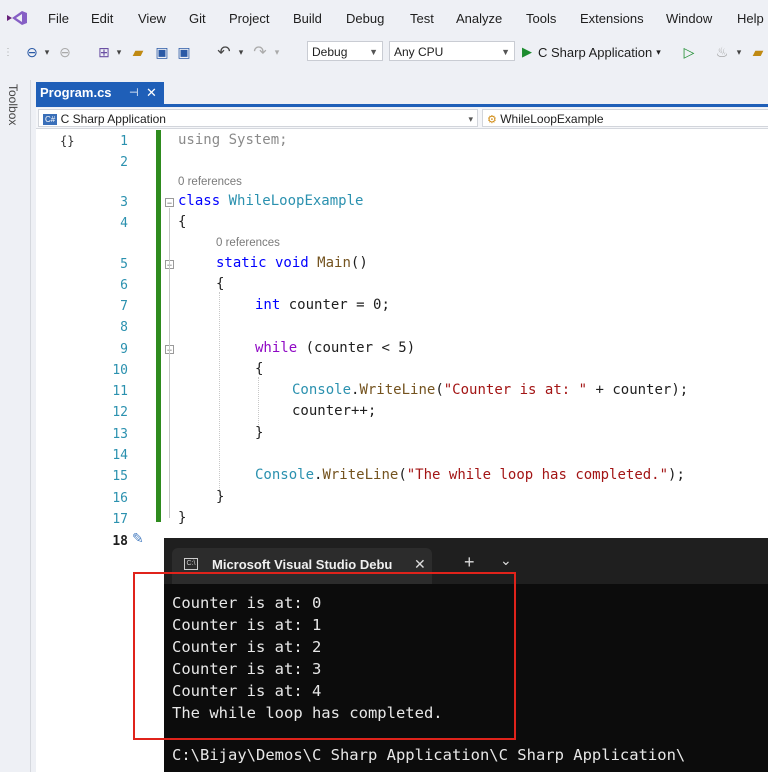 The image size is (768, 772). I want to click on save-icon: ▣, so click(162, 52).